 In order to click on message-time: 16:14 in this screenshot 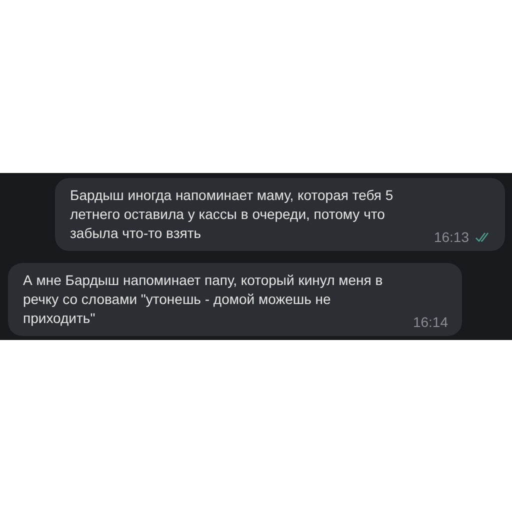, I will do `click(430, 322)`.